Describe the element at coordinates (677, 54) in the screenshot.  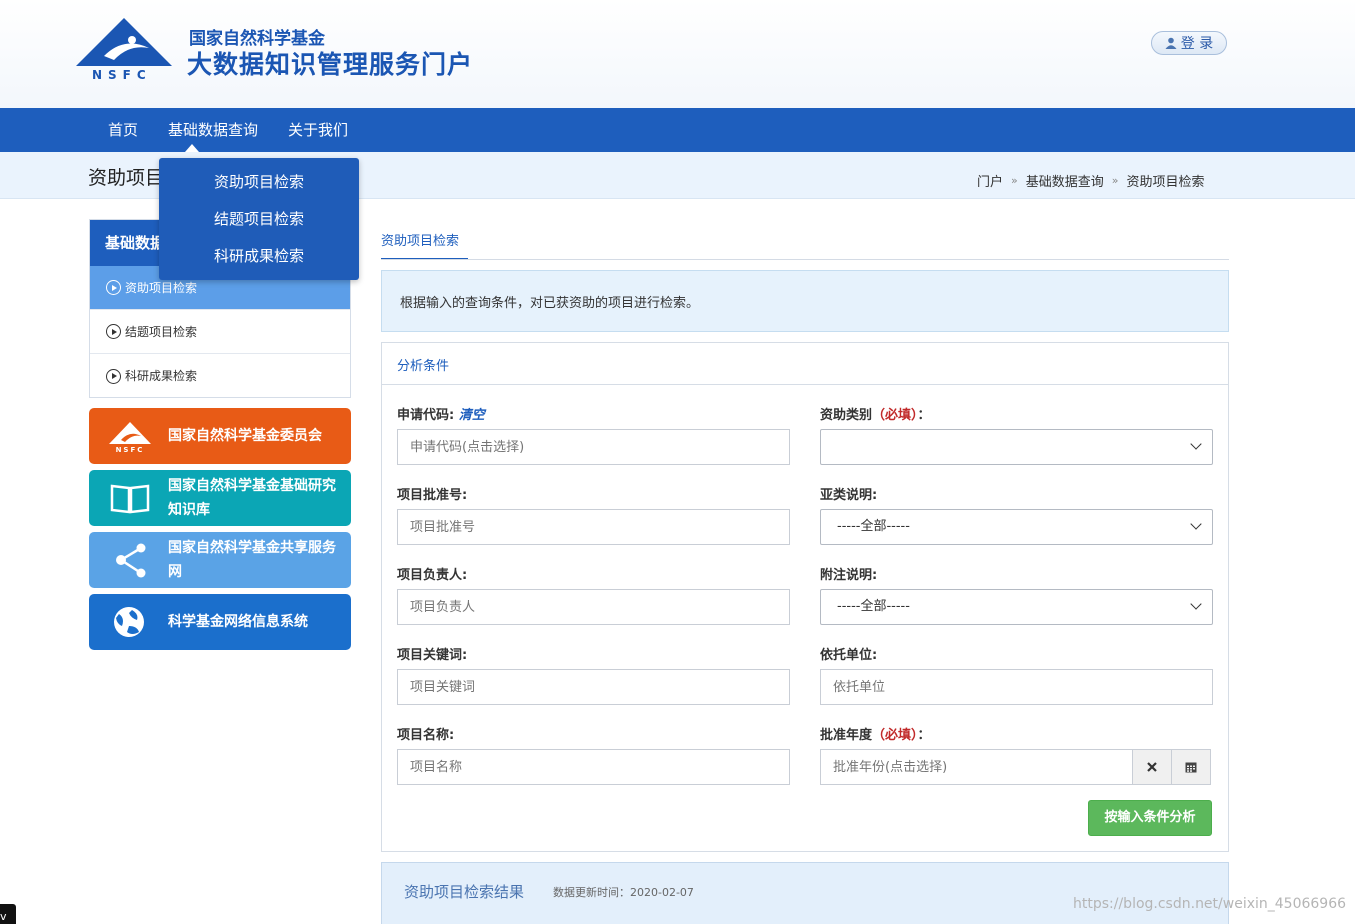
I see `site-header: NSFC 国家自然科学基金 大数据知识管理服务门户 登 录` at that location.